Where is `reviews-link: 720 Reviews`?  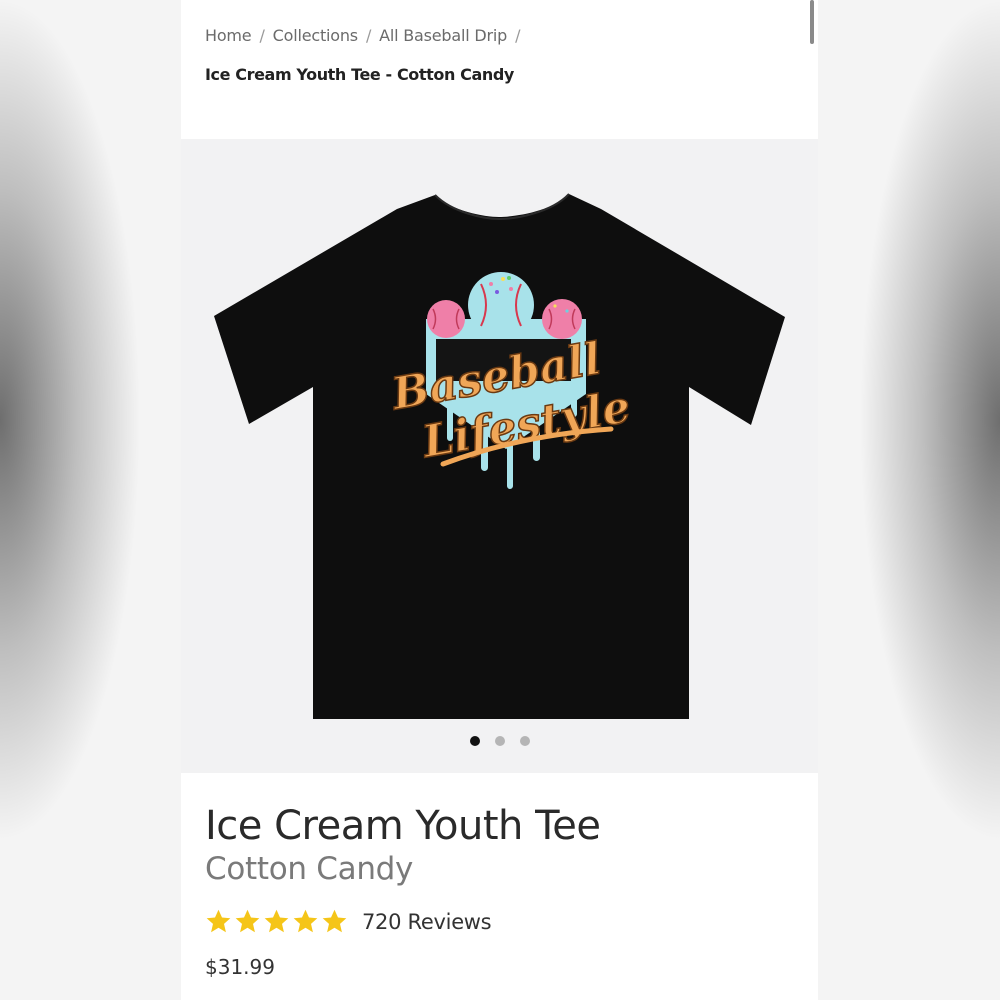
reviews-link: 720 Reviews is located at coordinates (427, 922).